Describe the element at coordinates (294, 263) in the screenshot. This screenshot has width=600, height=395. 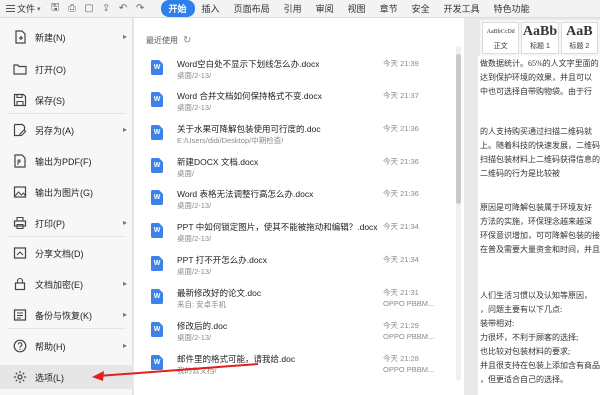
I see `recent-file-row: W PPT 打不开怎么办.docx 桌面/2-13/ 今天 21:34` at that location.